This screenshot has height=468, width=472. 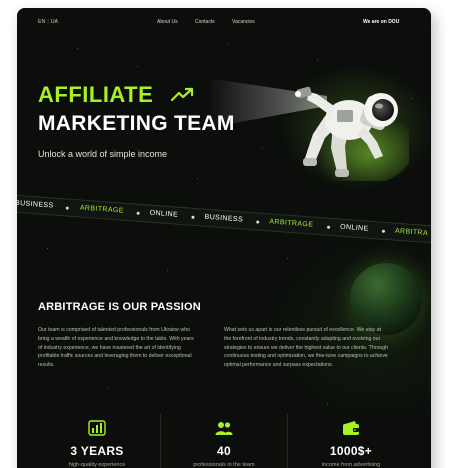 I want to click on stat-experience: 3 YEARS high-quality experience, so click(x=97, y=443).